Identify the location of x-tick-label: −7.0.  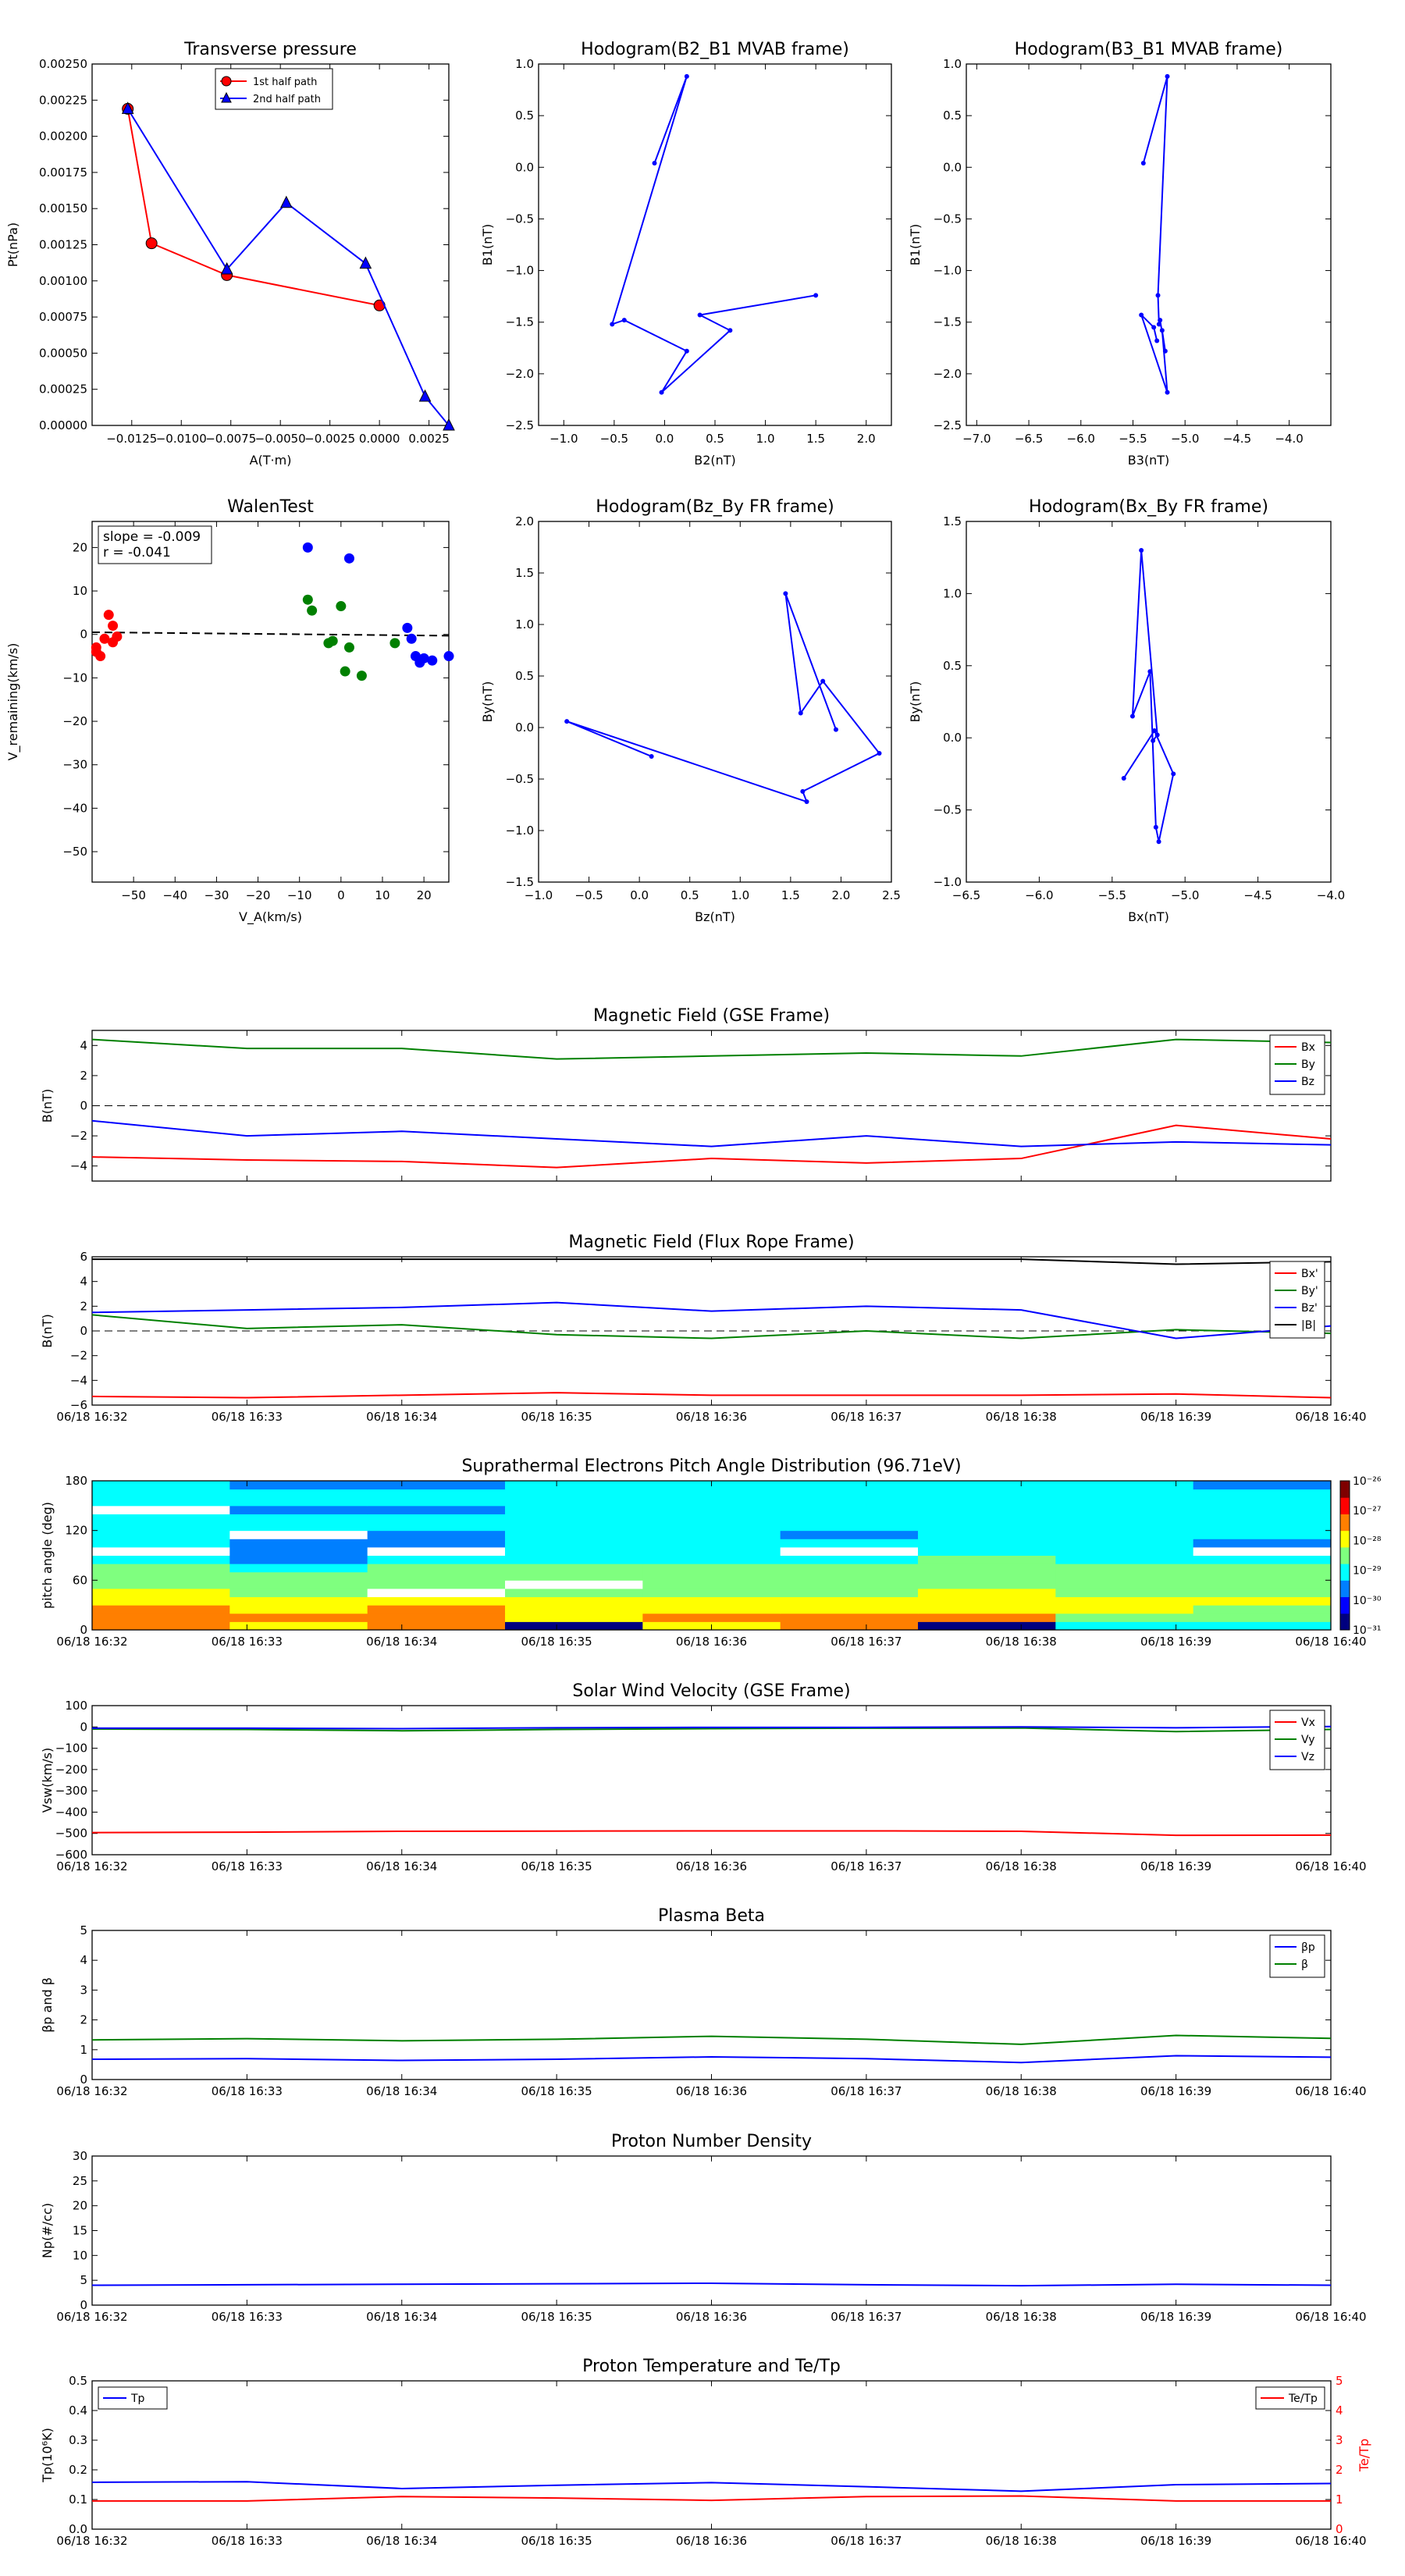
(976, 439).